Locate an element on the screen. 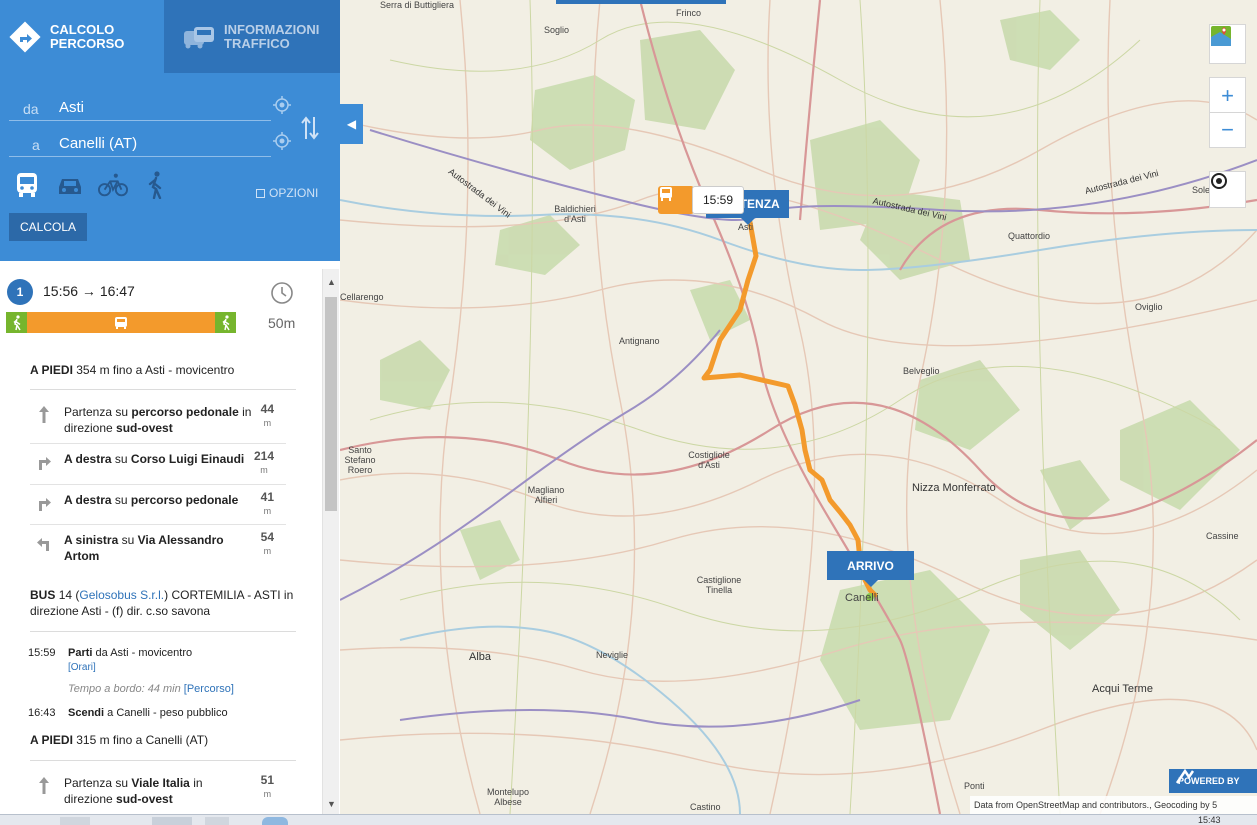 The width and height of the screenshot is (1257, 825). tab-bar: CALCOLO PERCORSO INFORMAZIONI TRAFFICO is located at coordinates (170, 36).